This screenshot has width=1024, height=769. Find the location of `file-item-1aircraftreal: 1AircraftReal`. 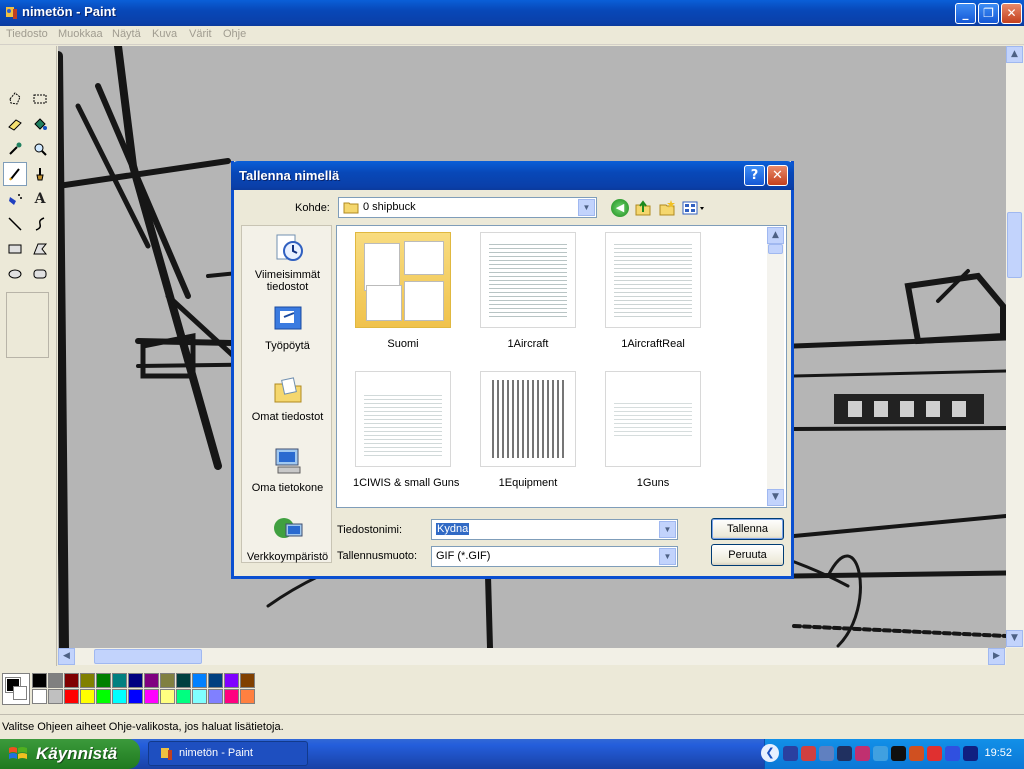

file-item-1aircraftreal: 1AircraftReal is located at coordinates (653, 291).